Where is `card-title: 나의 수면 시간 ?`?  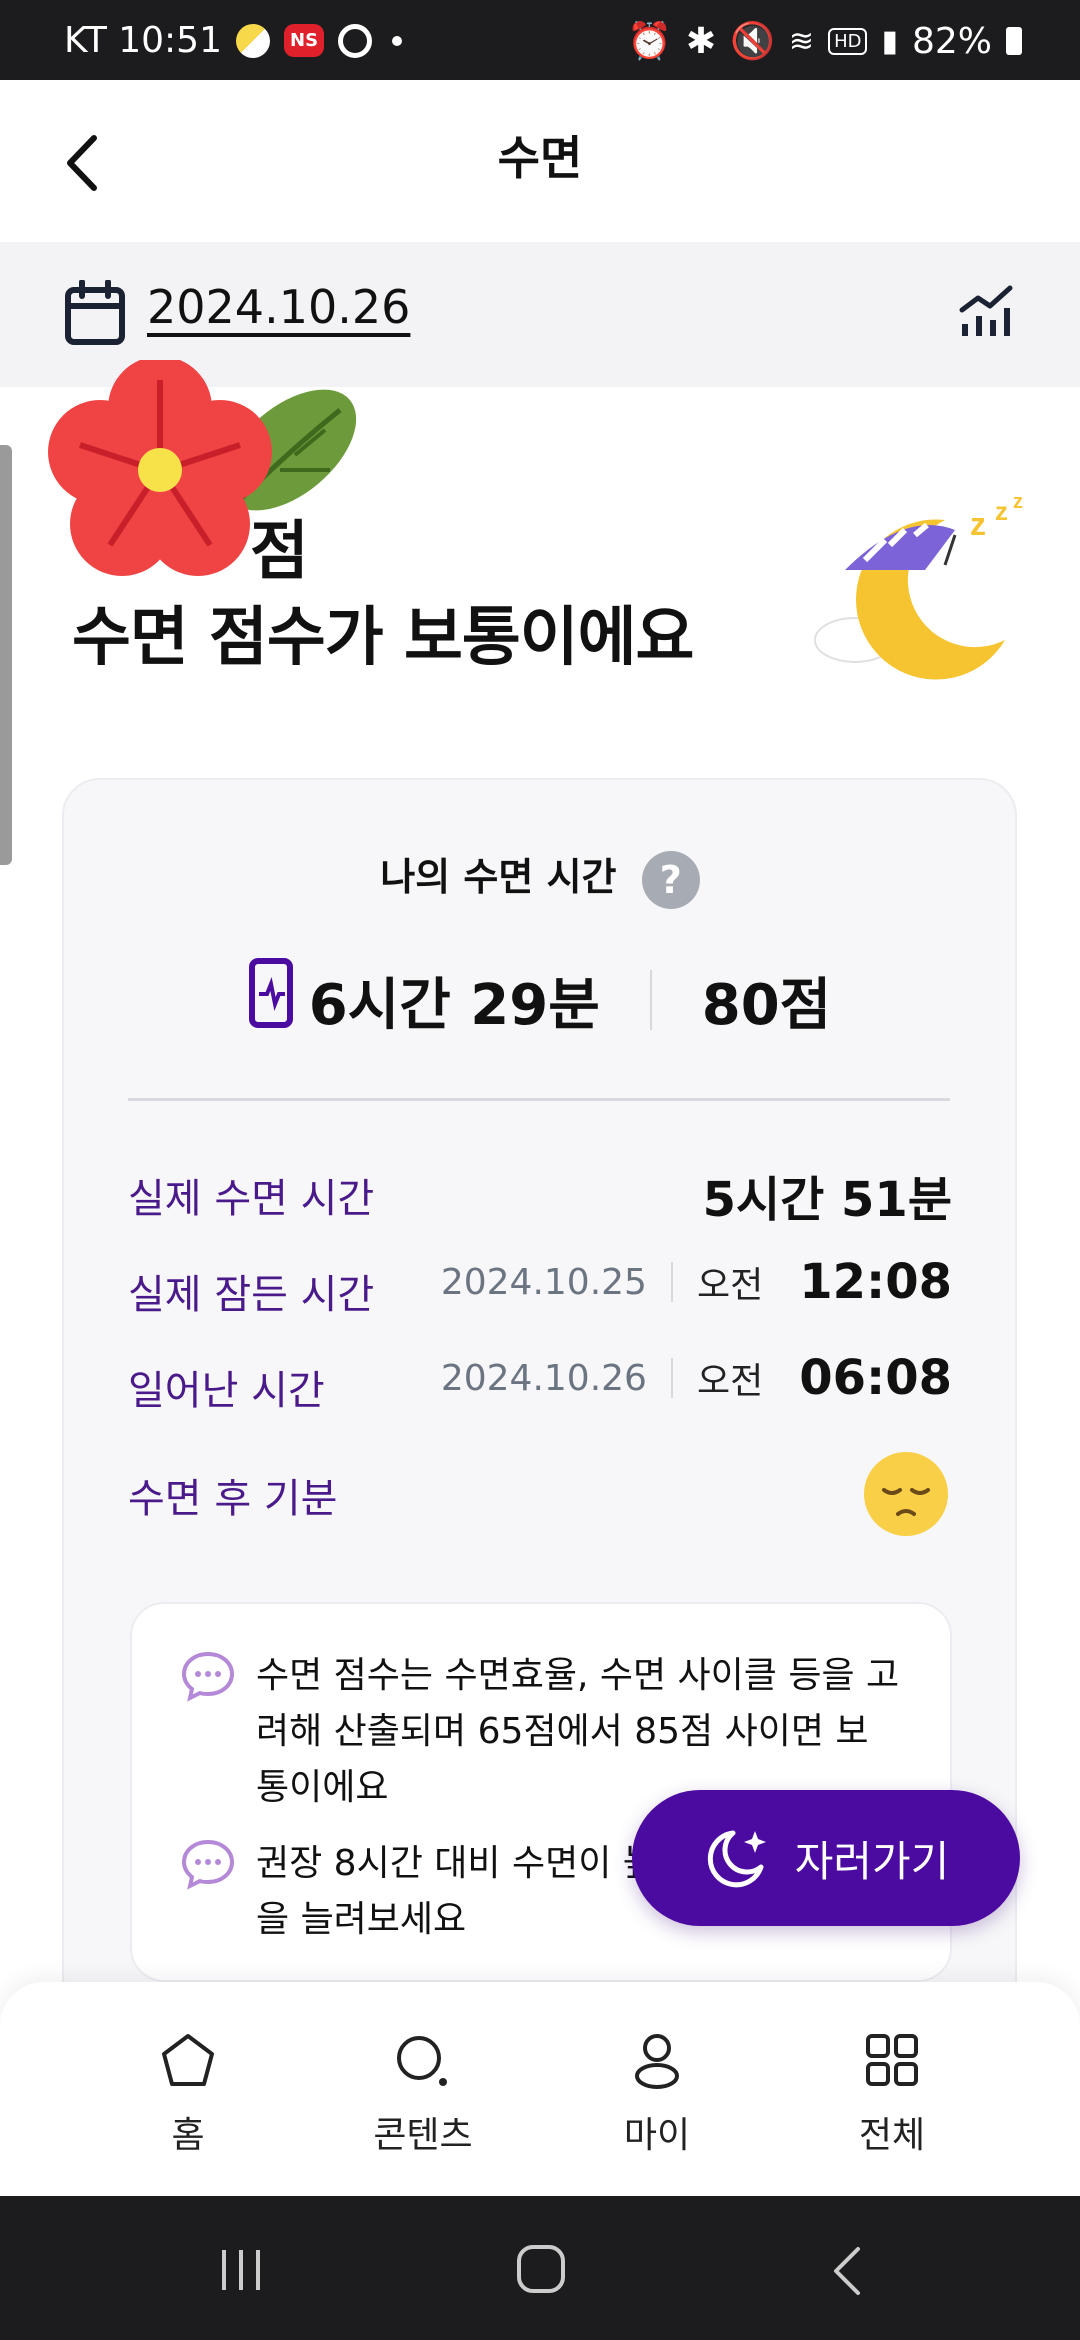 card-title: 나의 수면 시간 ? is located at coordinates (540, 877).